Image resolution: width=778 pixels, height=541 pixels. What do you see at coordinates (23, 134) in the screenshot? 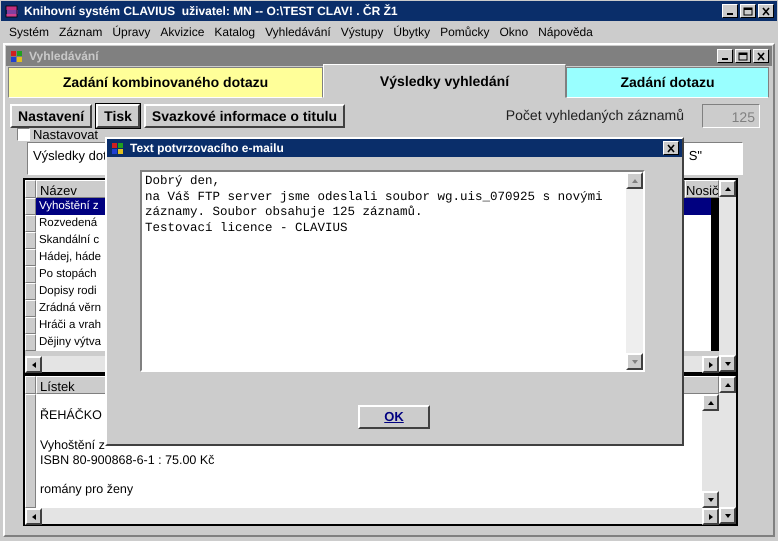
I see `checkbox` at bounding box center [23, 134].